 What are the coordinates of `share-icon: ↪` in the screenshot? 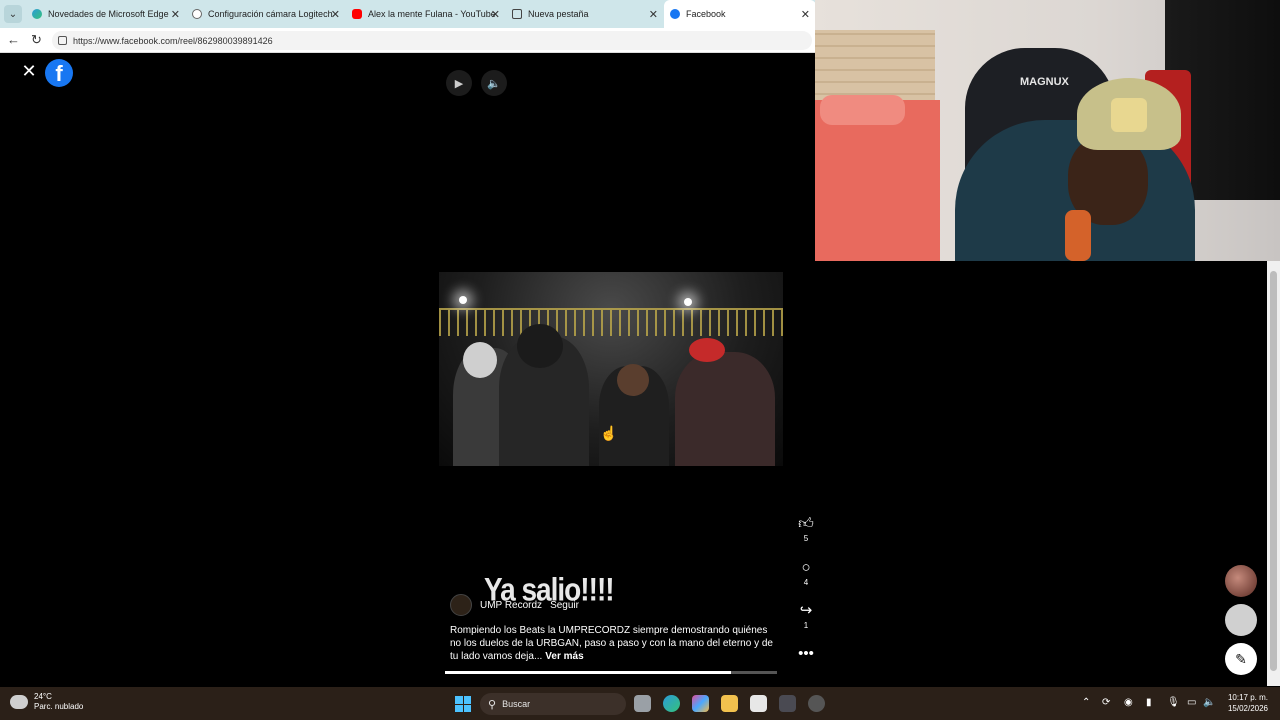 It's located at (806, 610).